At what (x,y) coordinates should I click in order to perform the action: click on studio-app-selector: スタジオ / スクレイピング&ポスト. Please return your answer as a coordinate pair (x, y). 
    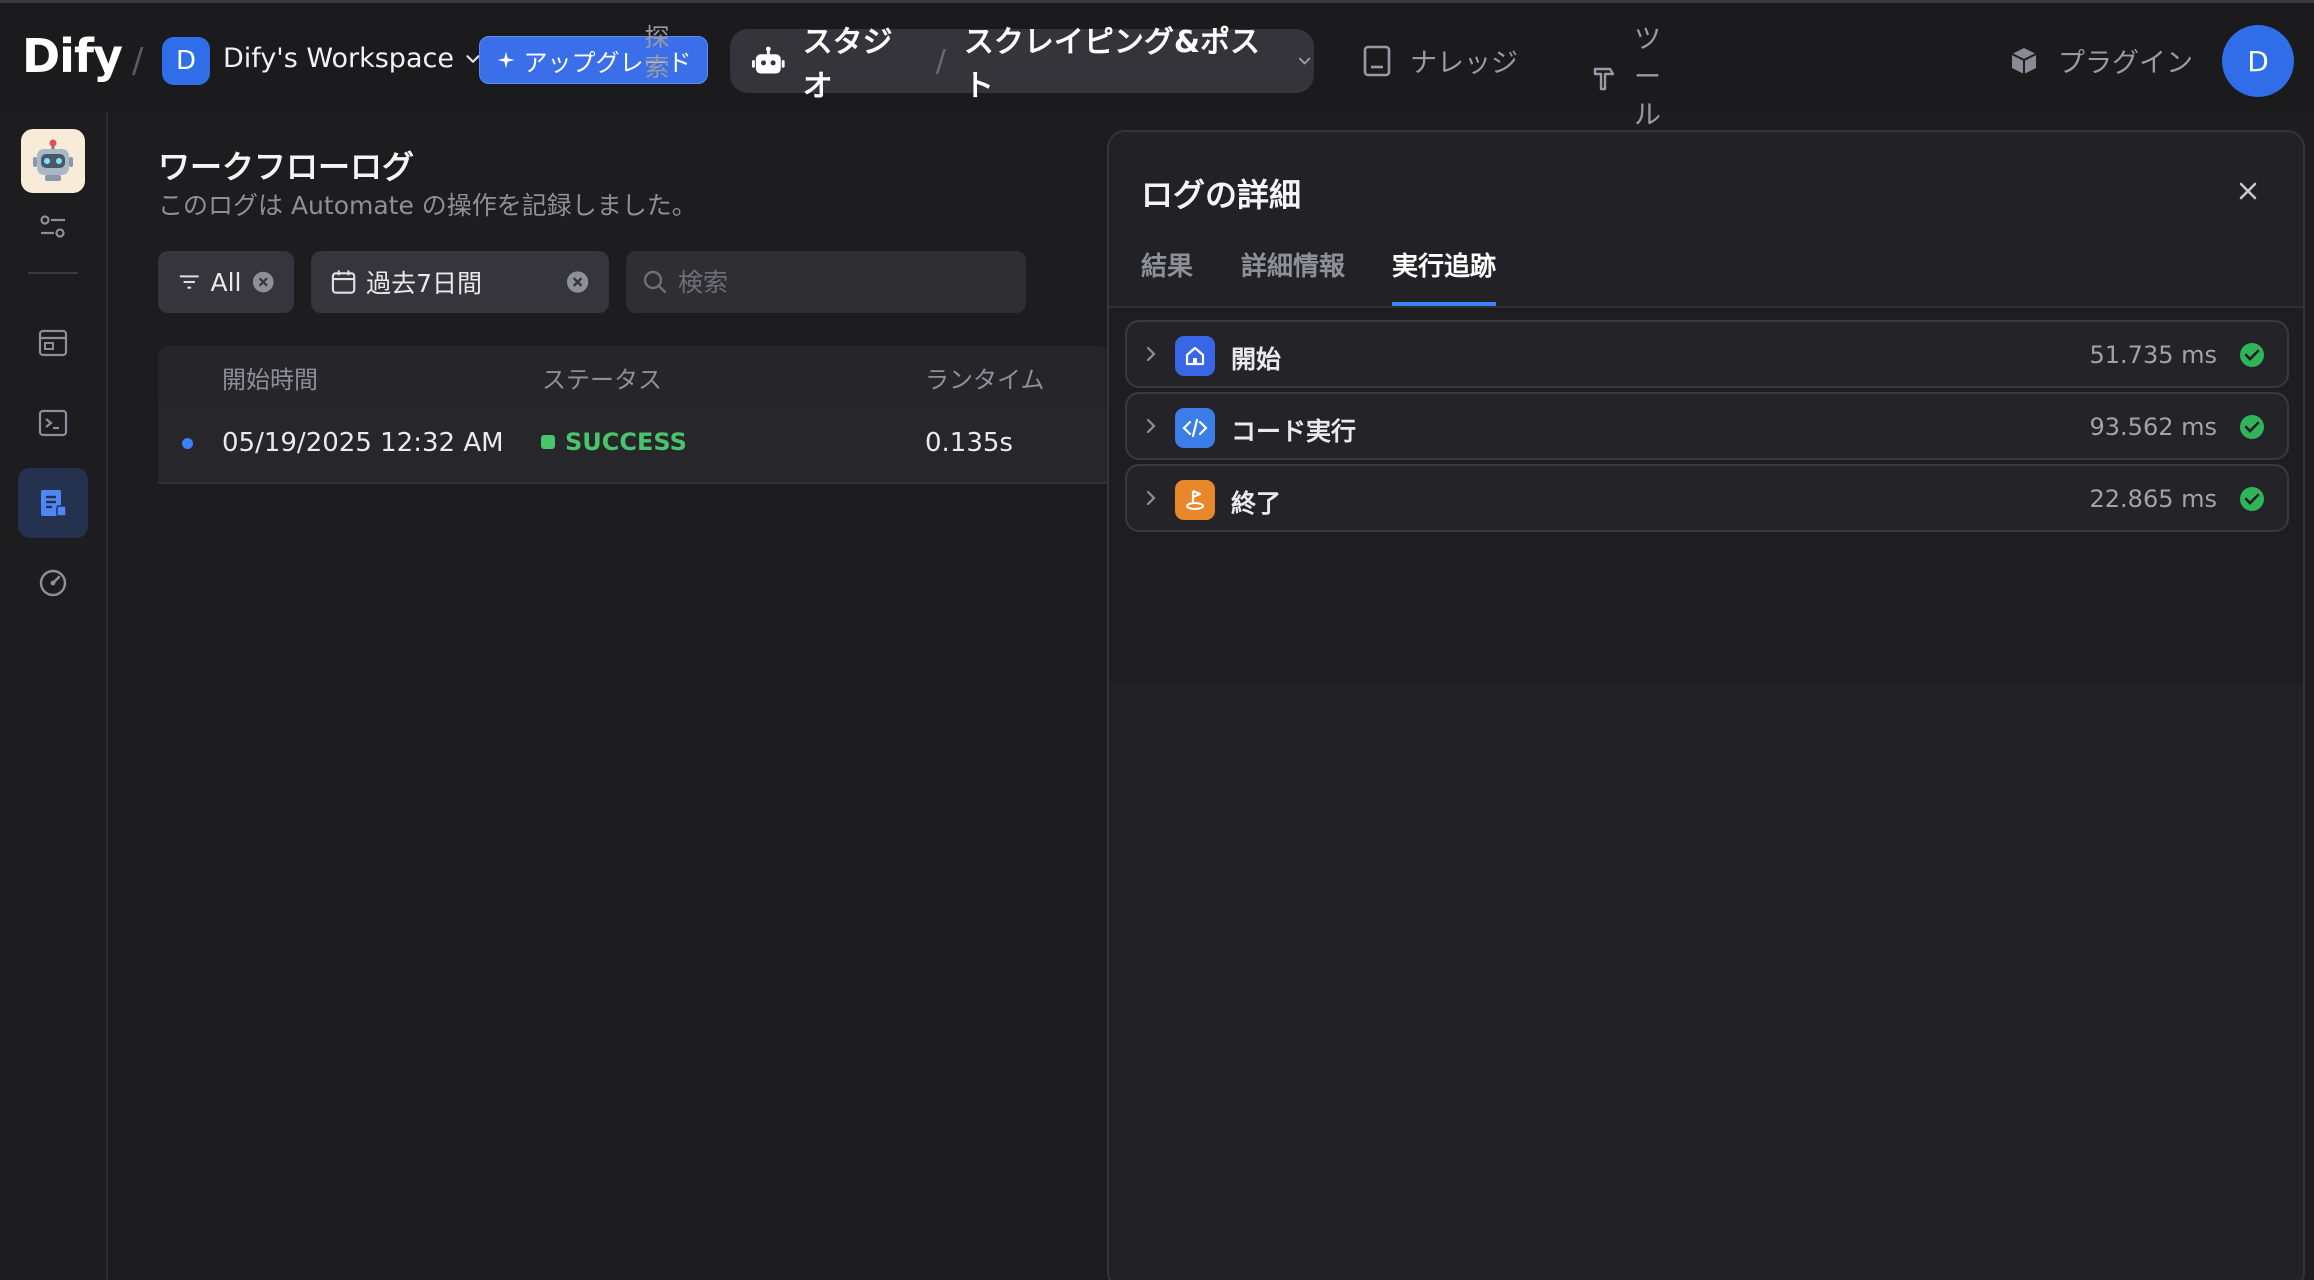
    Looking at the image, I should click on (1022, 64).